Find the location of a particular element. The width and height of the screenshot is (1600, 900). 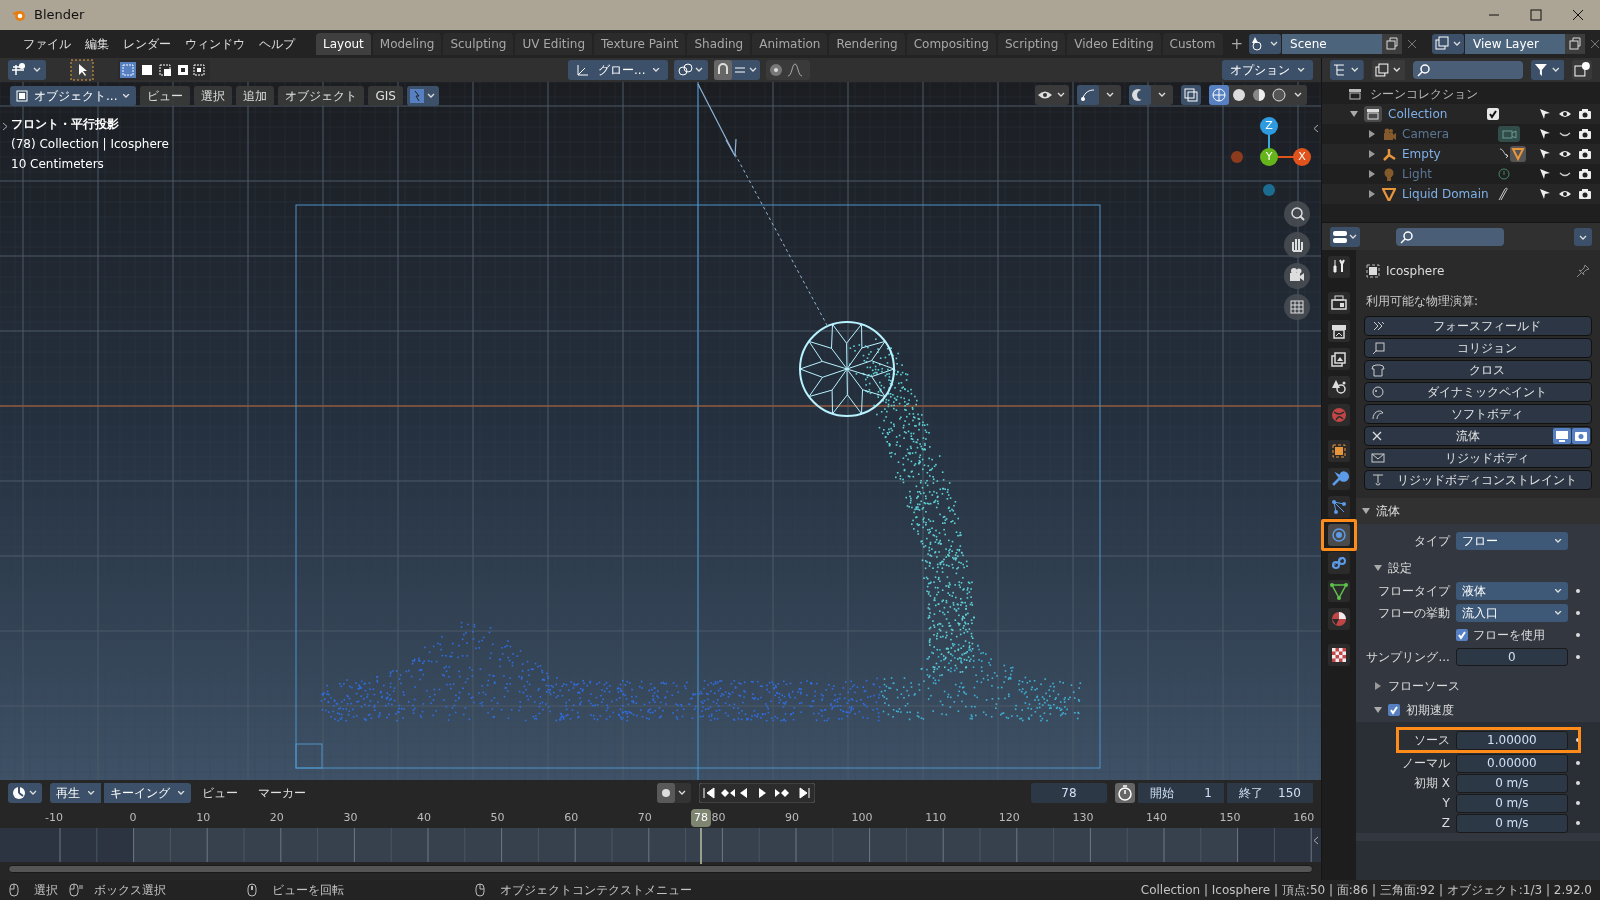

subpanel-title: フローソース is located at coordinates (1423, 686).